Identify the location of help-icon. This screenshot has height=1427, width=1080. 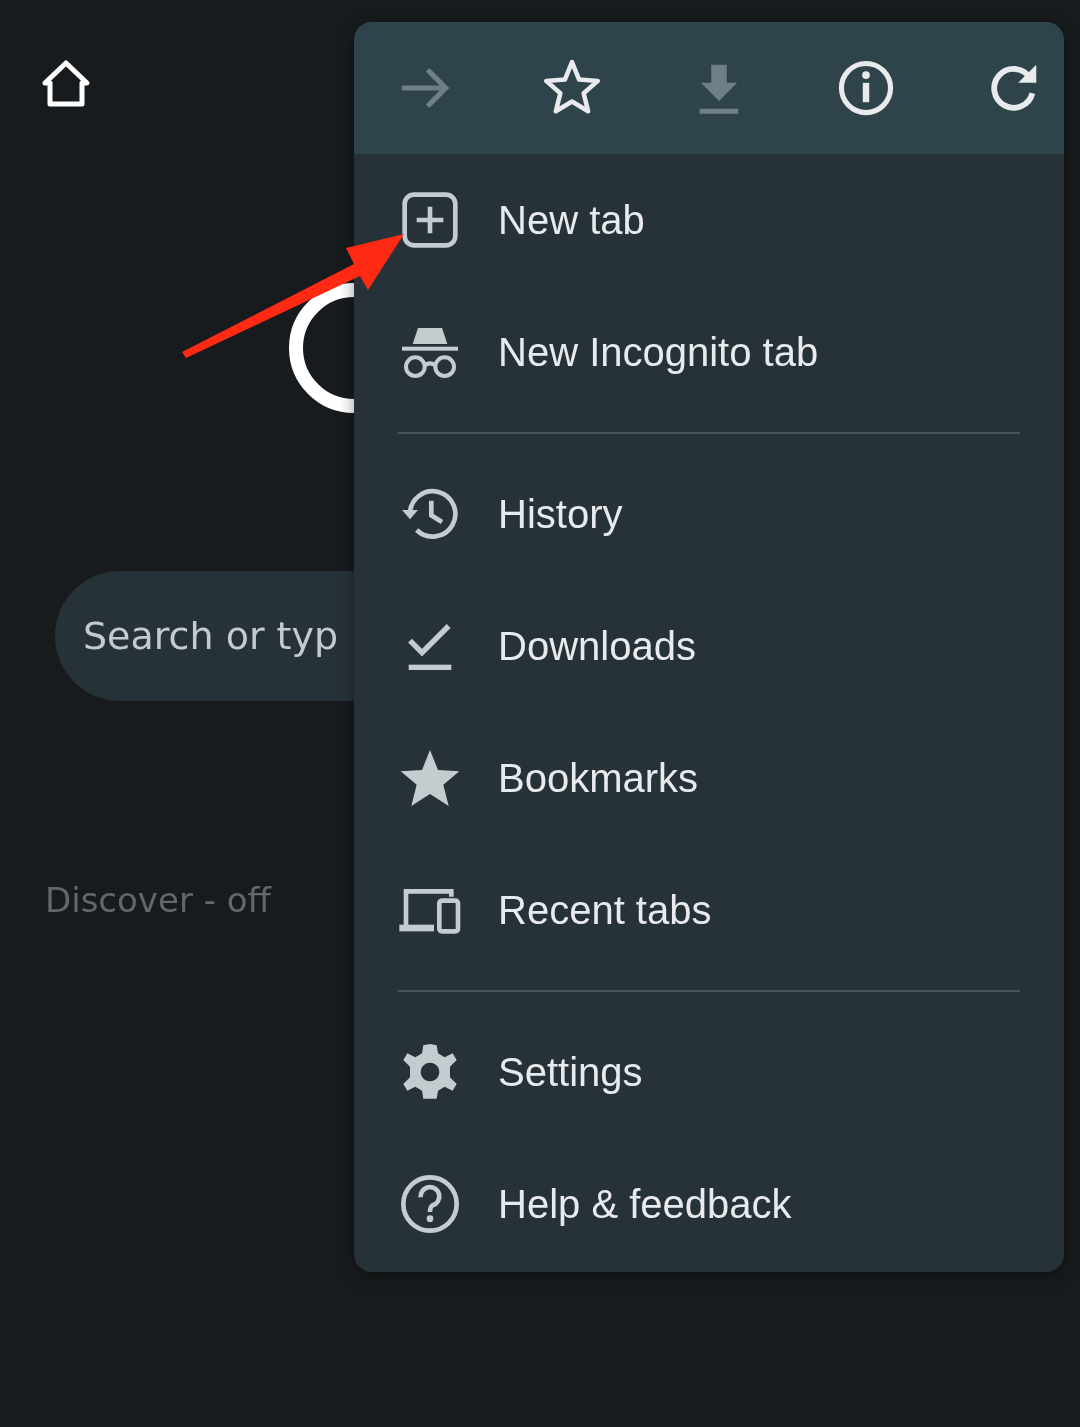
(430, 1204).